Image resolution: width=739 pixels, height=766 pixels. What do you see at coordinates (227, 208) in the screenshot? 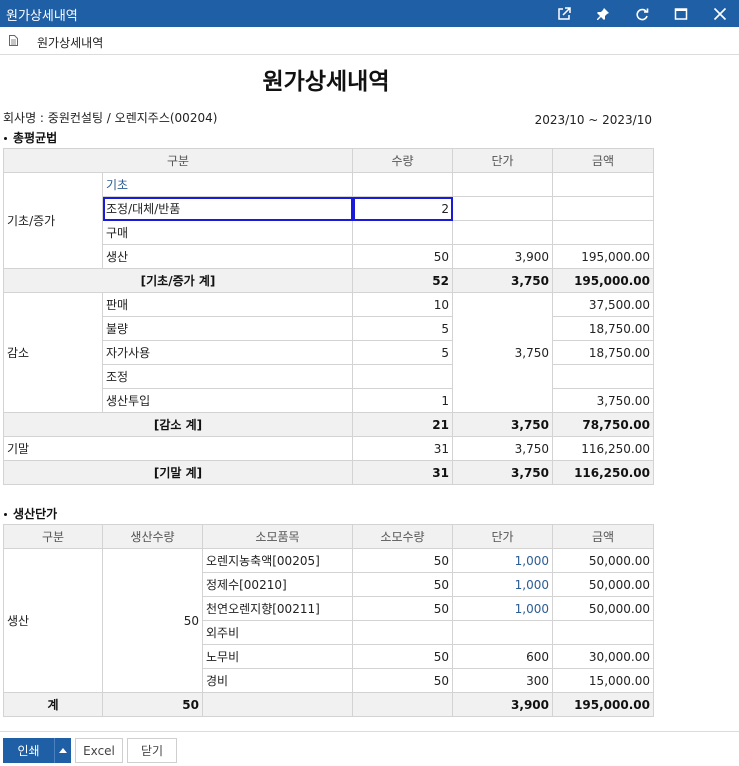
I see `row-label-selected: 조정/대체/반품` at bounding box center [227, 208].